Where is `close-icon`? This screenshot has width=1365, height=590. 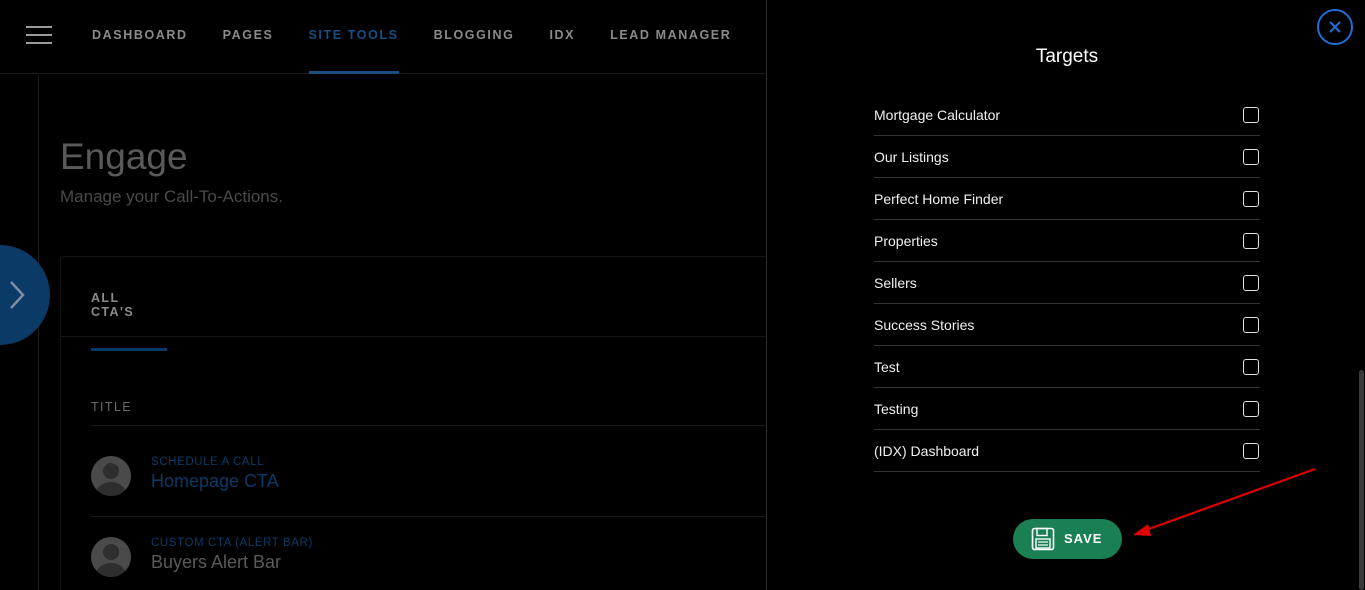
close-icon is located at coordinates (1335, 27).